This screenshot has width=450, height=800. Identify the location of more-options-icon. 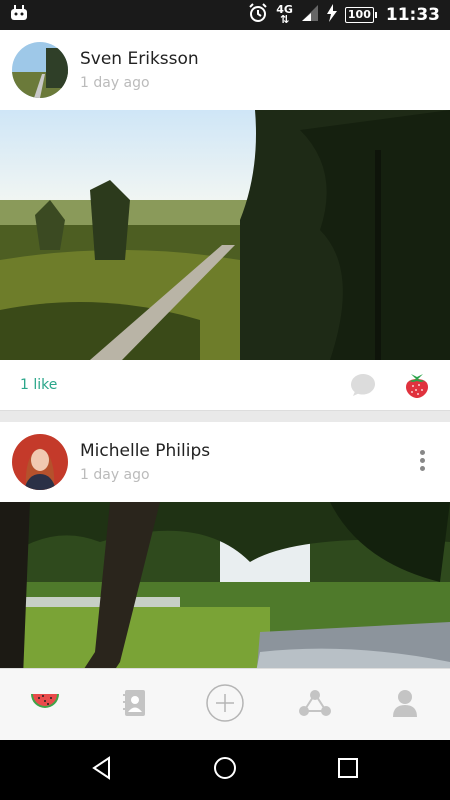
(422, 462).